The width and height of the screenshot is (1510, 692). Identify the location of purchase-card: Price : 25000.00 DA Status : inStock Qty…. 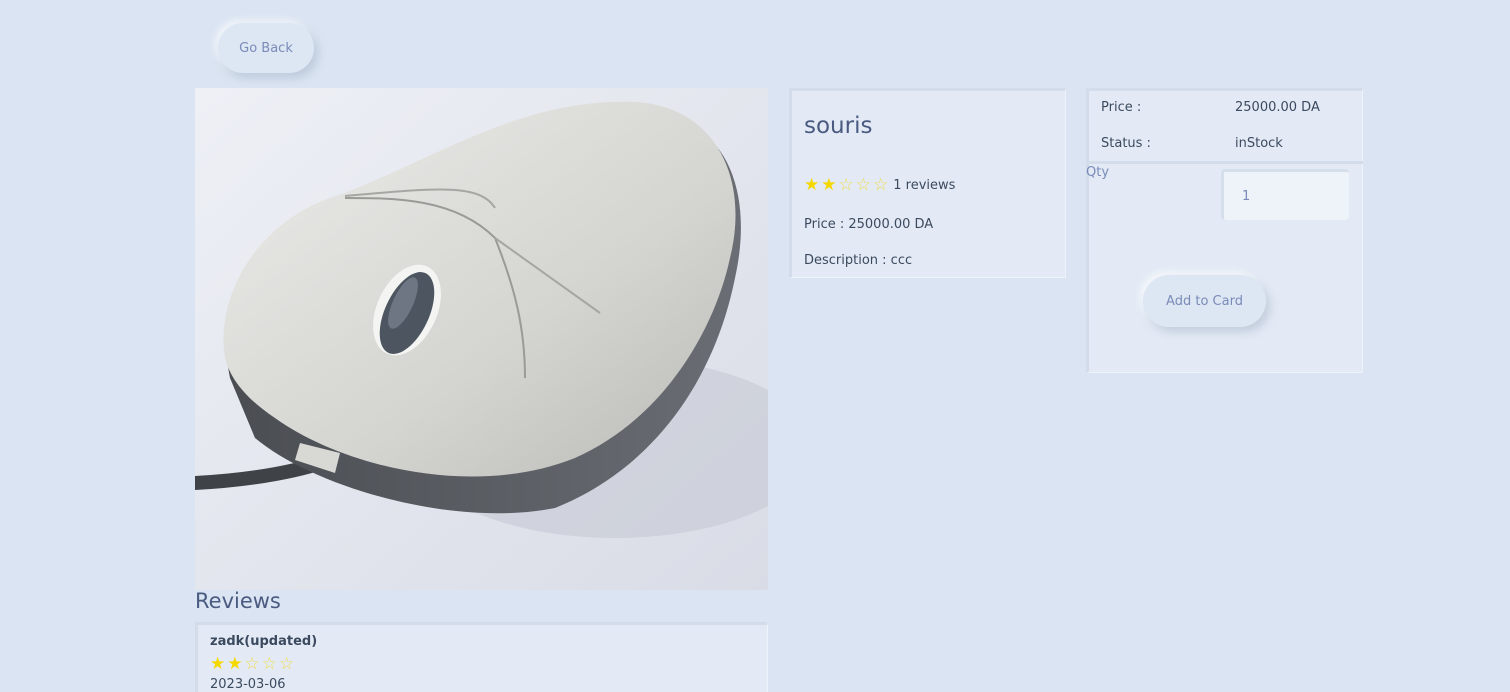
(1224, 230).